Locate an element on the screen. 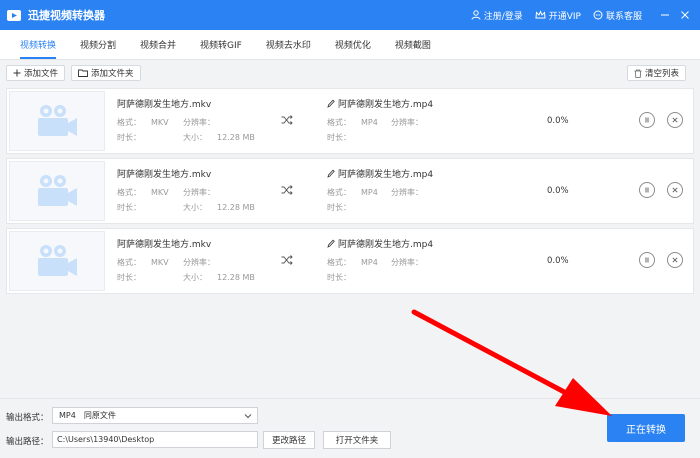  close-button is located at coordinates (685, 15).